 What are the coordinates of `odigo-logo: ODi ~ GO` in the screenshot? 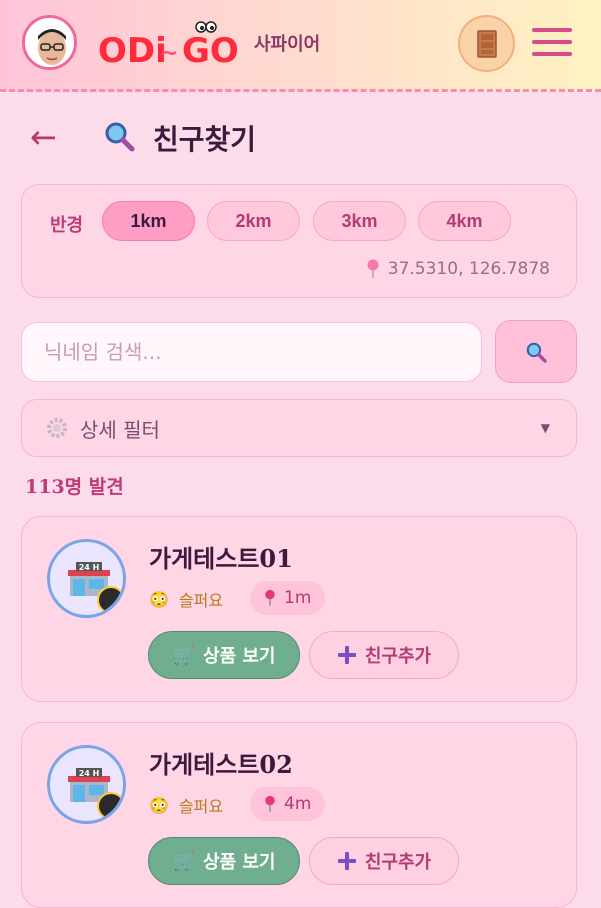 It's located at (168, 44).